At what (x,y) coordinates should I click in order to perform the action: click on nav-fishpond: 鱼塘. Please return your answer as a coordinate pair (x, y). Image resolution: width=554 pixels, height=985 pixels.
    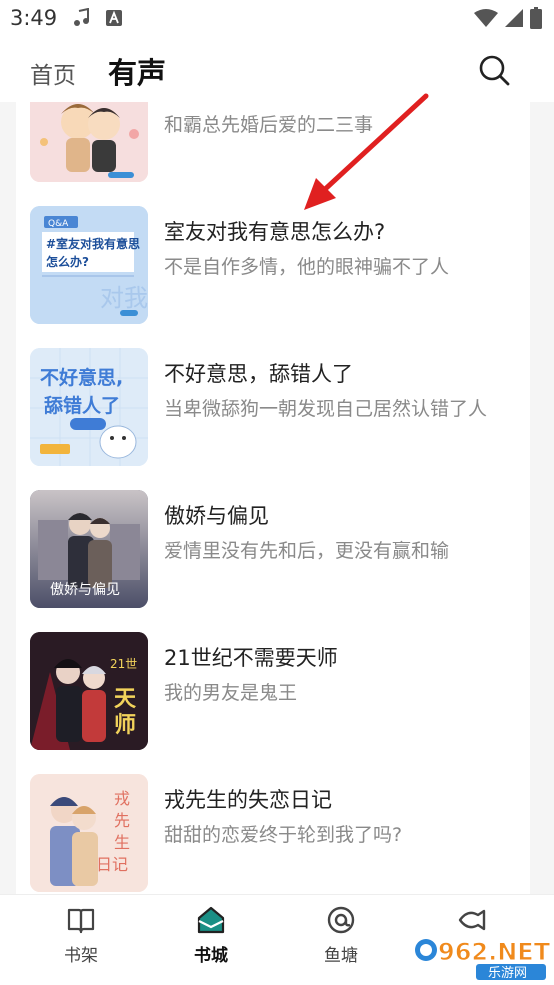
    Looking at the image, I should click on (341, 935).